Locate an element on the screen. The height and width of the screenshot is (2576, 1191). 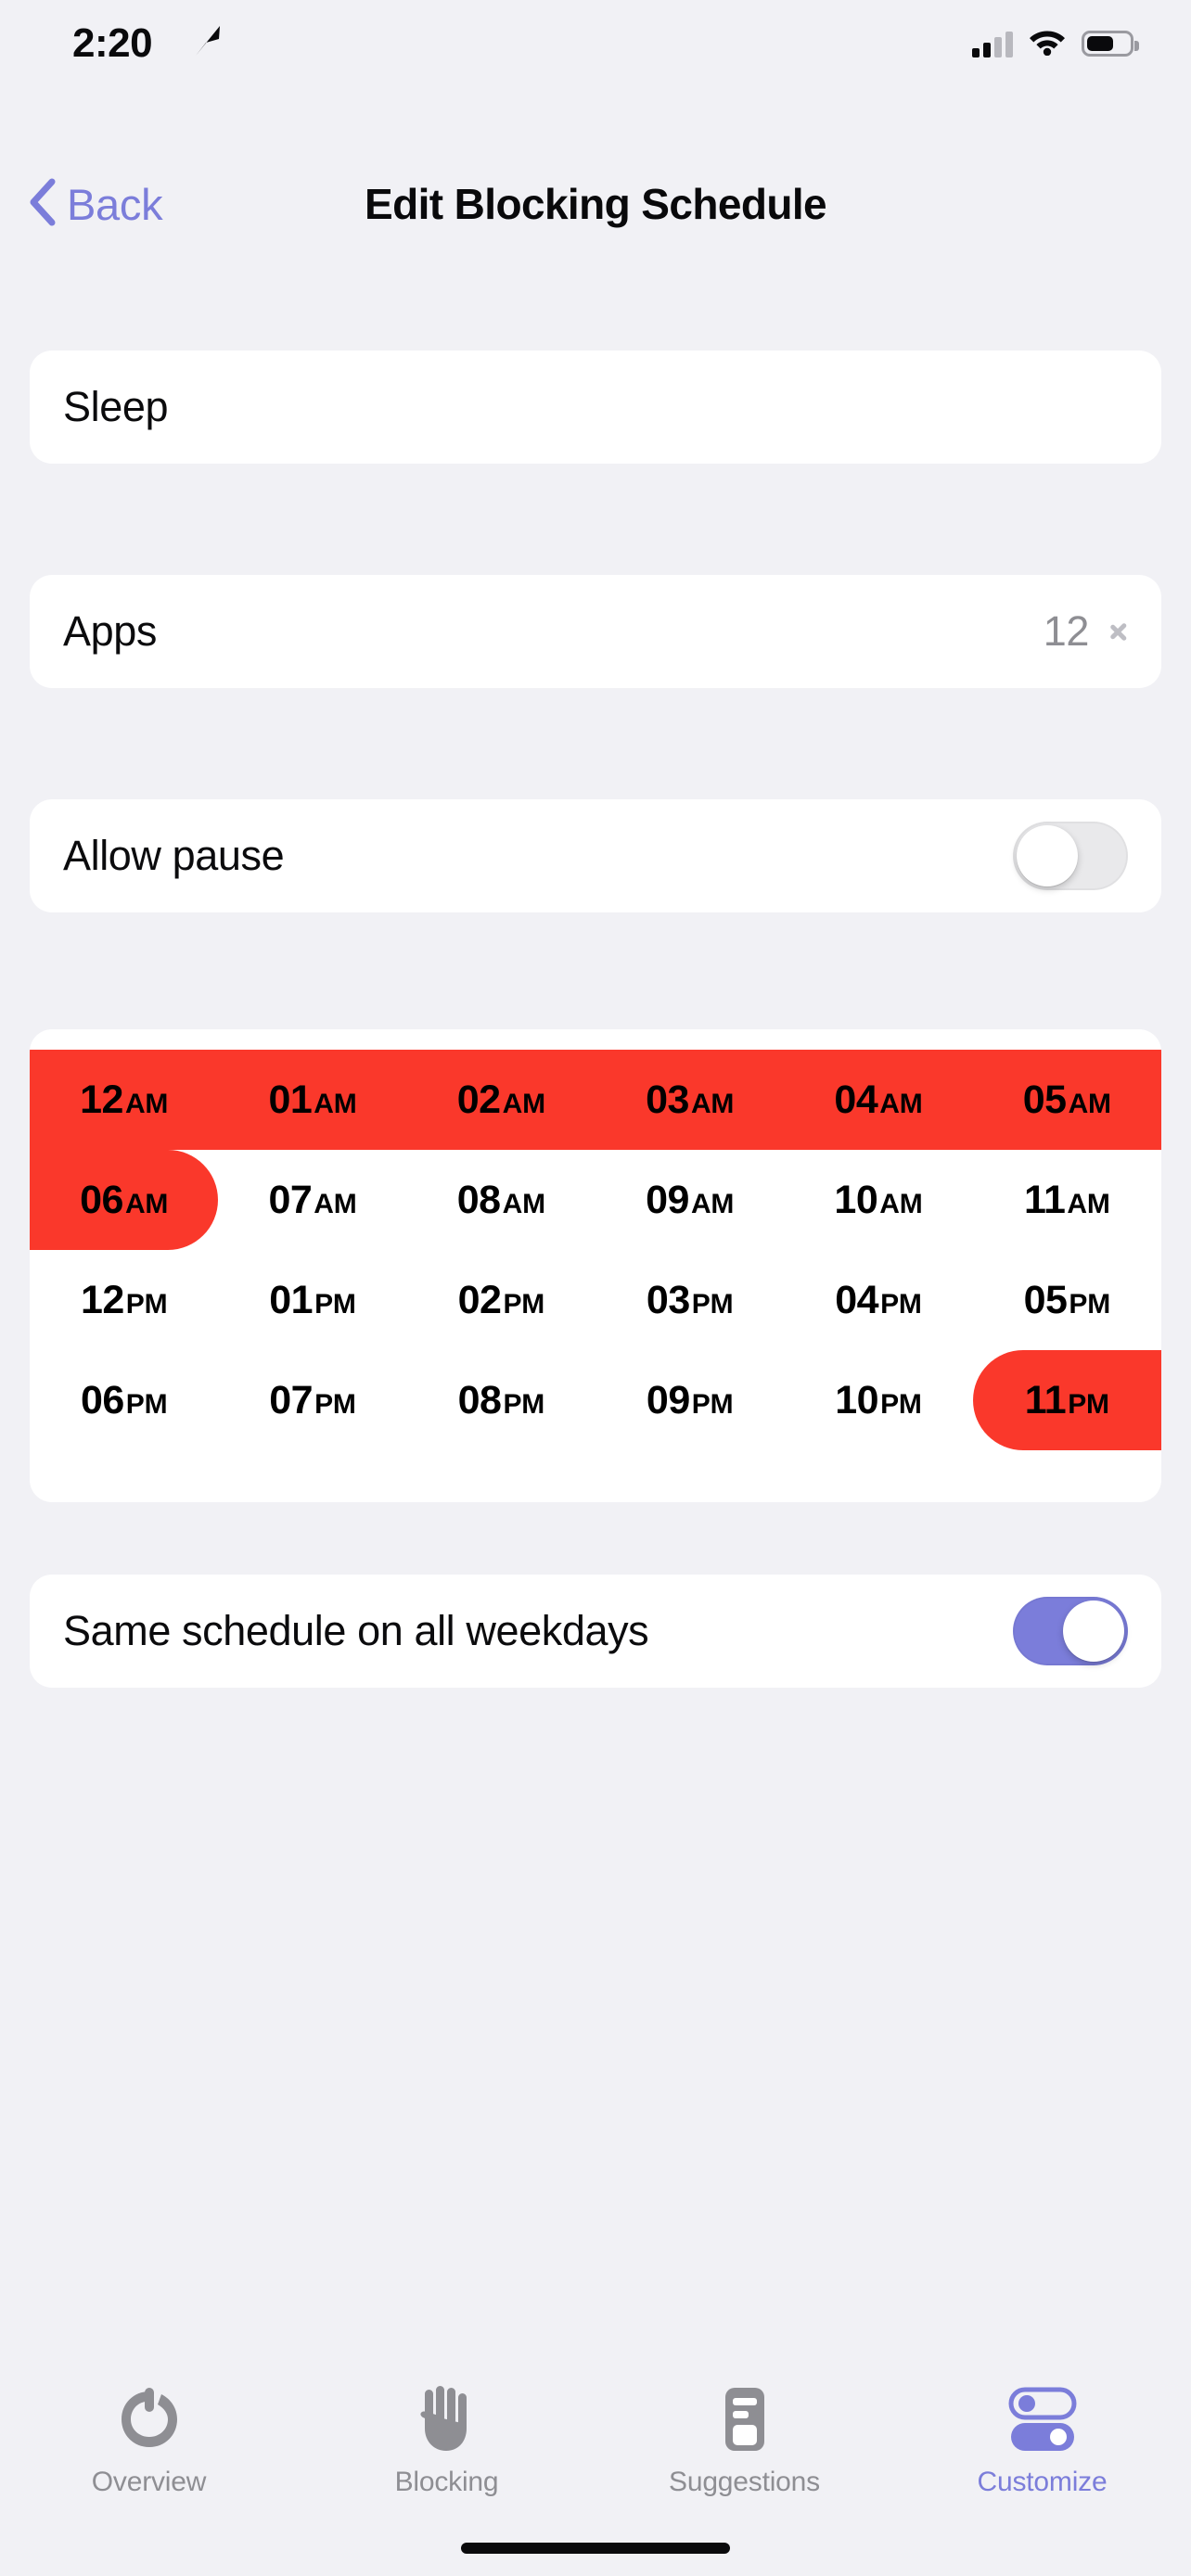
hand-stop-icon is located at coordinates (447, 2419).